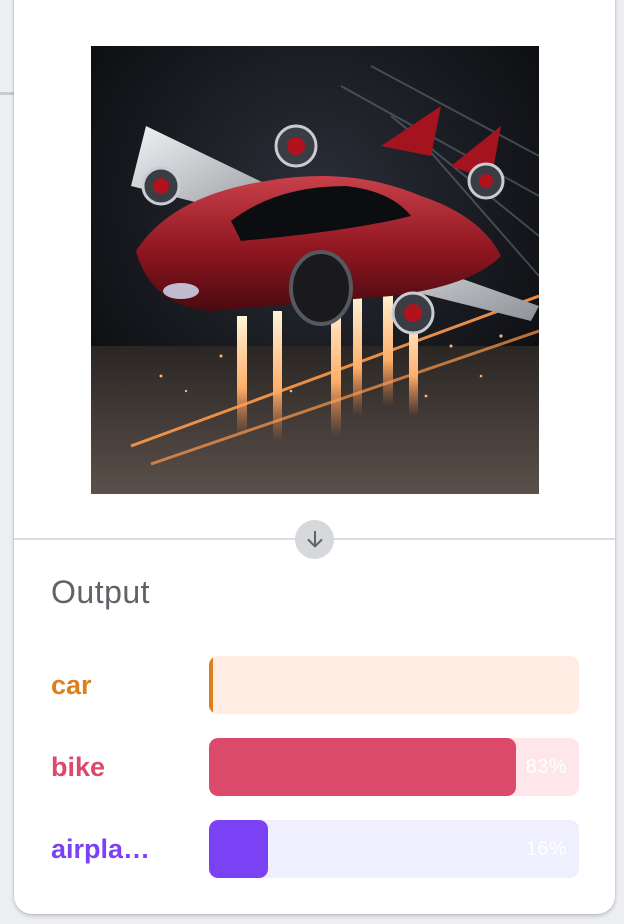  I want to click on result-row: bike 83%, so click(314, 767).